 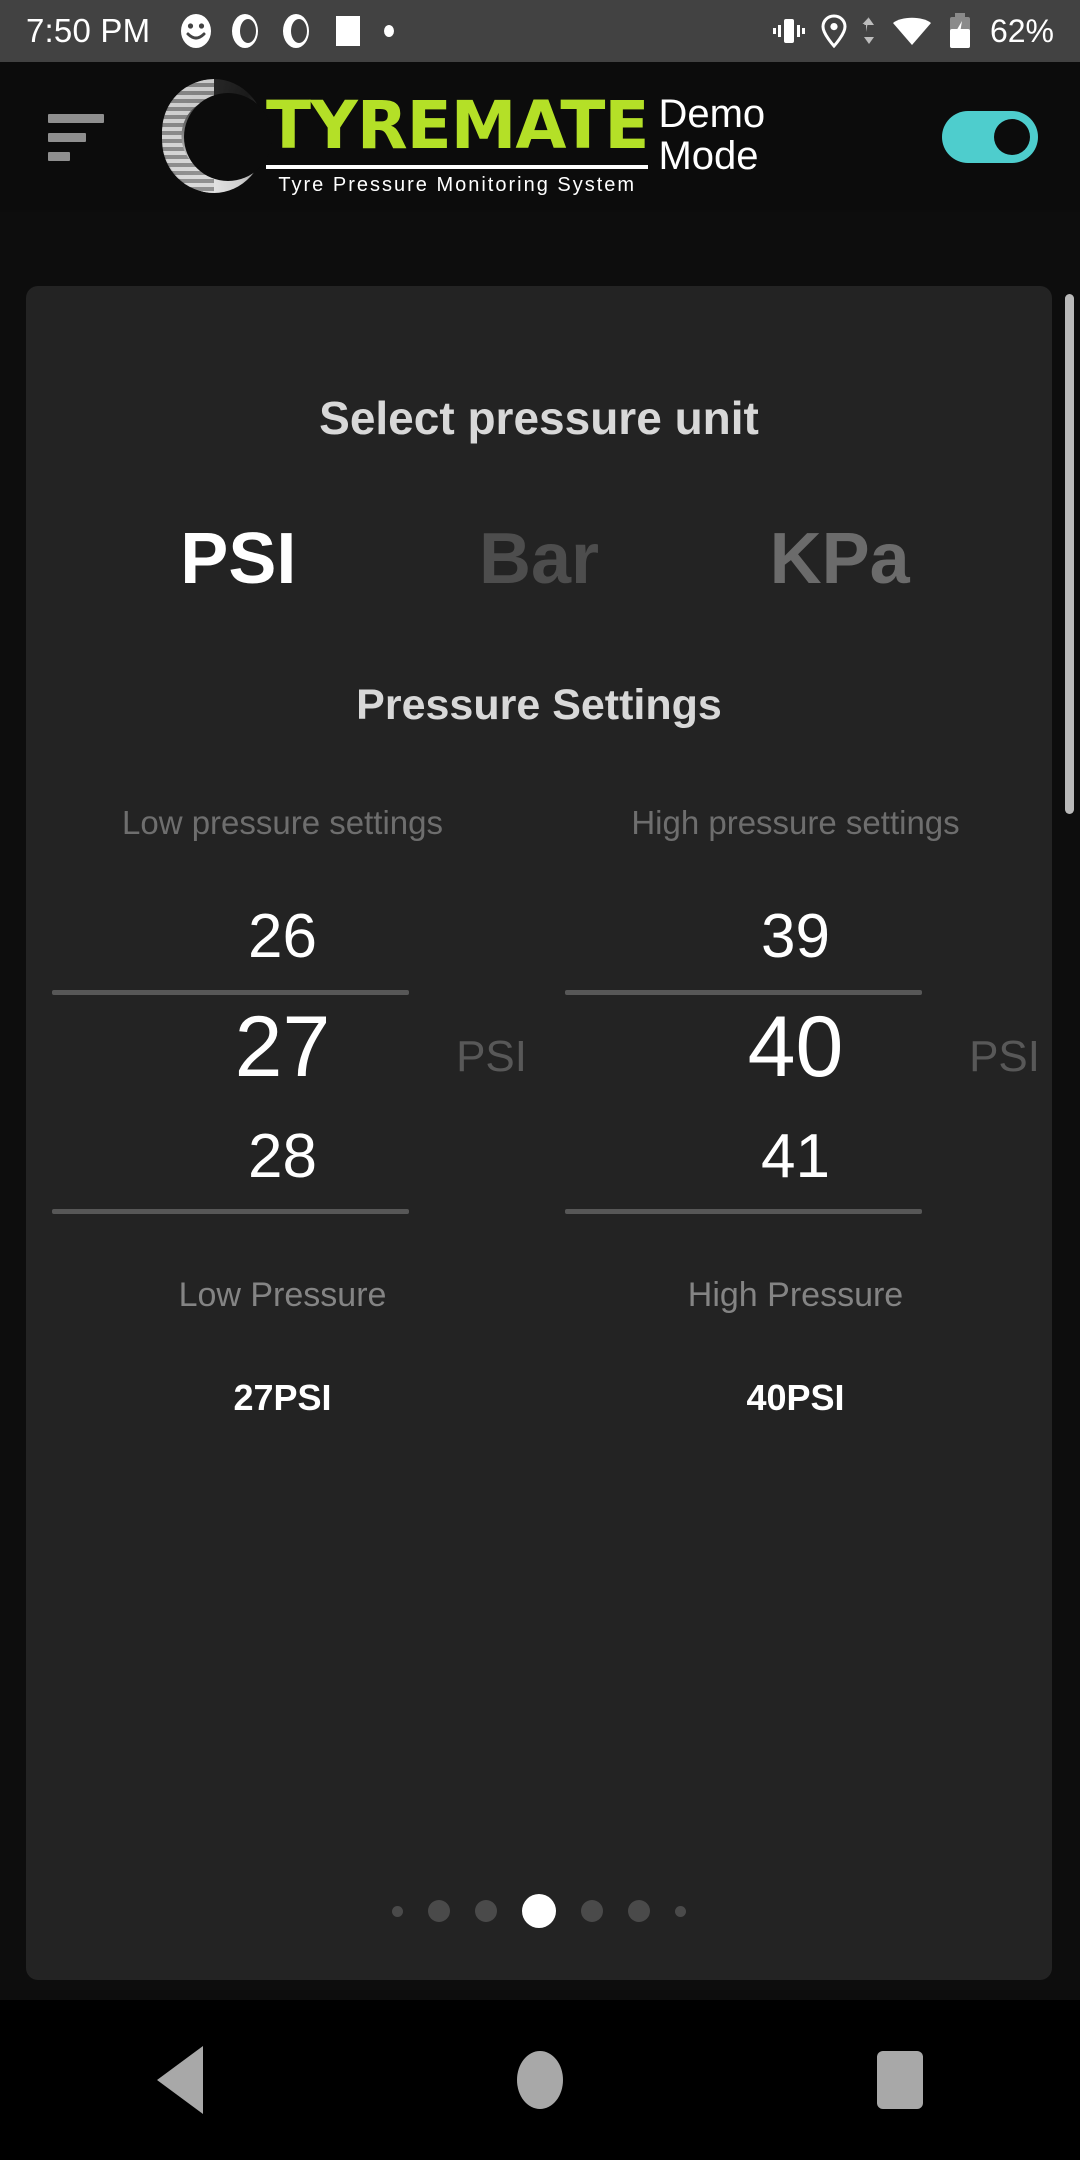 I want to click on pressure-unit-selector: PSI Bar KPa, so click(x=539, y=559).